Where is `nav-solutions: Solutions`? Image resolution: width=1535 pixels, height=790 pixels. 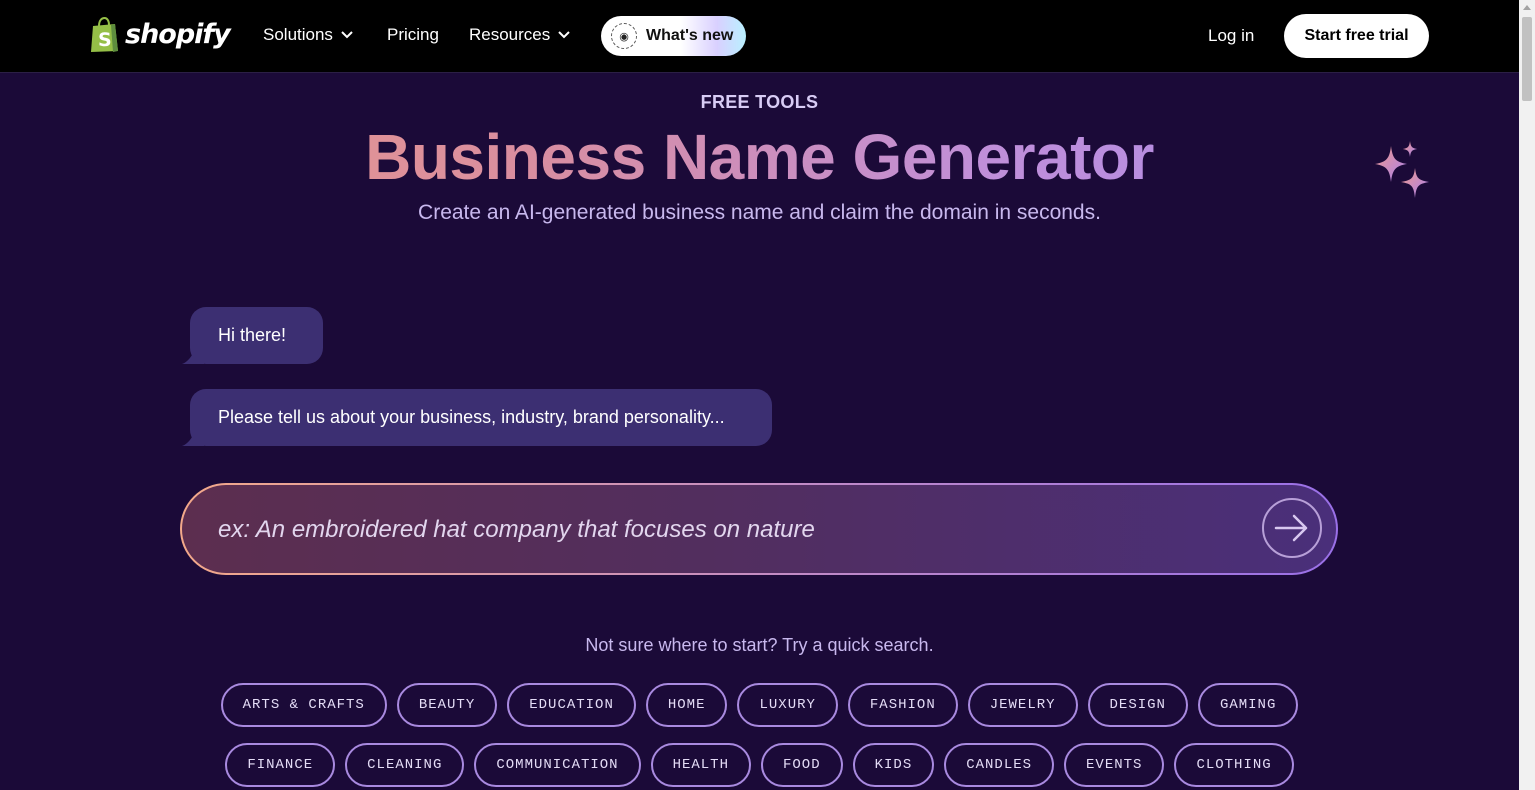
nav-solutions: Solutions is located at coordinates (308, 35).